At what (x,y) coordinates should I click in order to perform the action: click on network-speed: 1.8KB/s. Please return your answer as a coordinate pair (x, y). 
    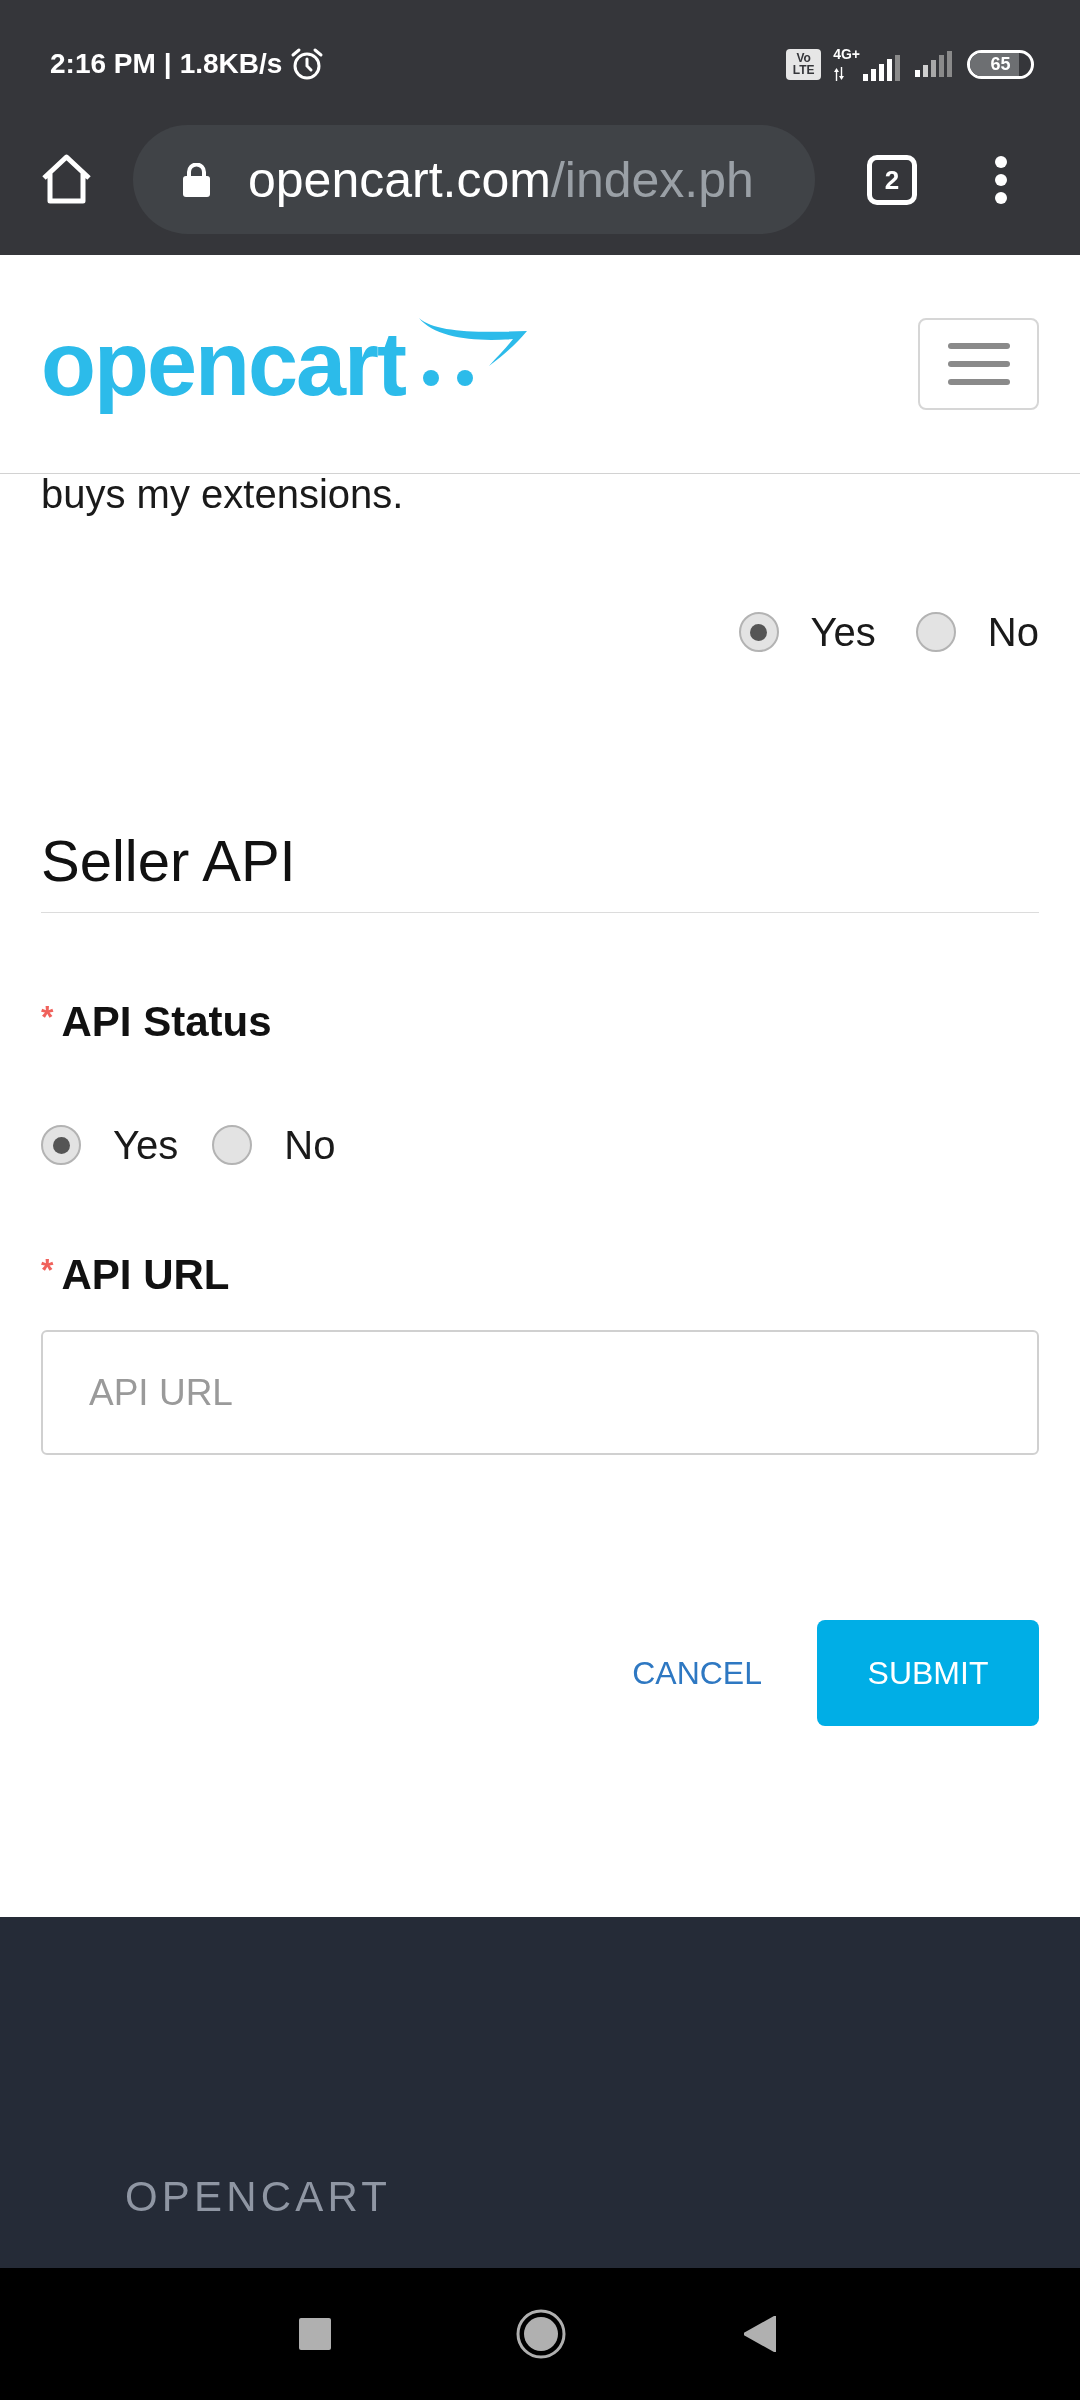
    Looking at the image, I should click on (231, 64).